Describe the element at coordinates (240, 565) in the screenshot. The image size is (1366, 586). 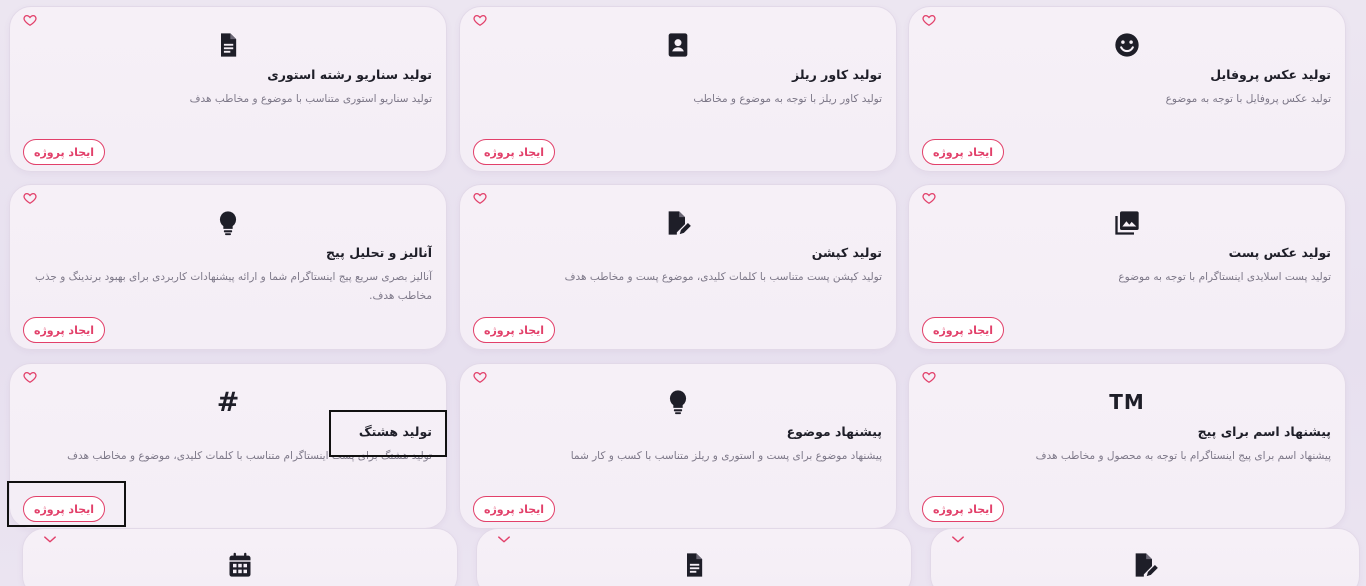
I see `calendar-icon` at that location.